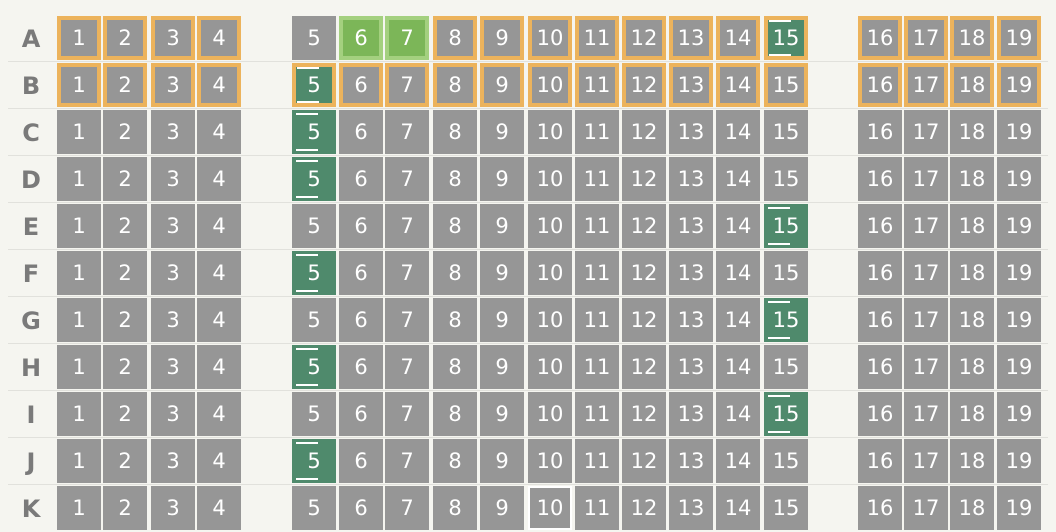  Describe the element at coordinates (455, 132) in the screenshot. I see `seat-c8: 8` at that location.